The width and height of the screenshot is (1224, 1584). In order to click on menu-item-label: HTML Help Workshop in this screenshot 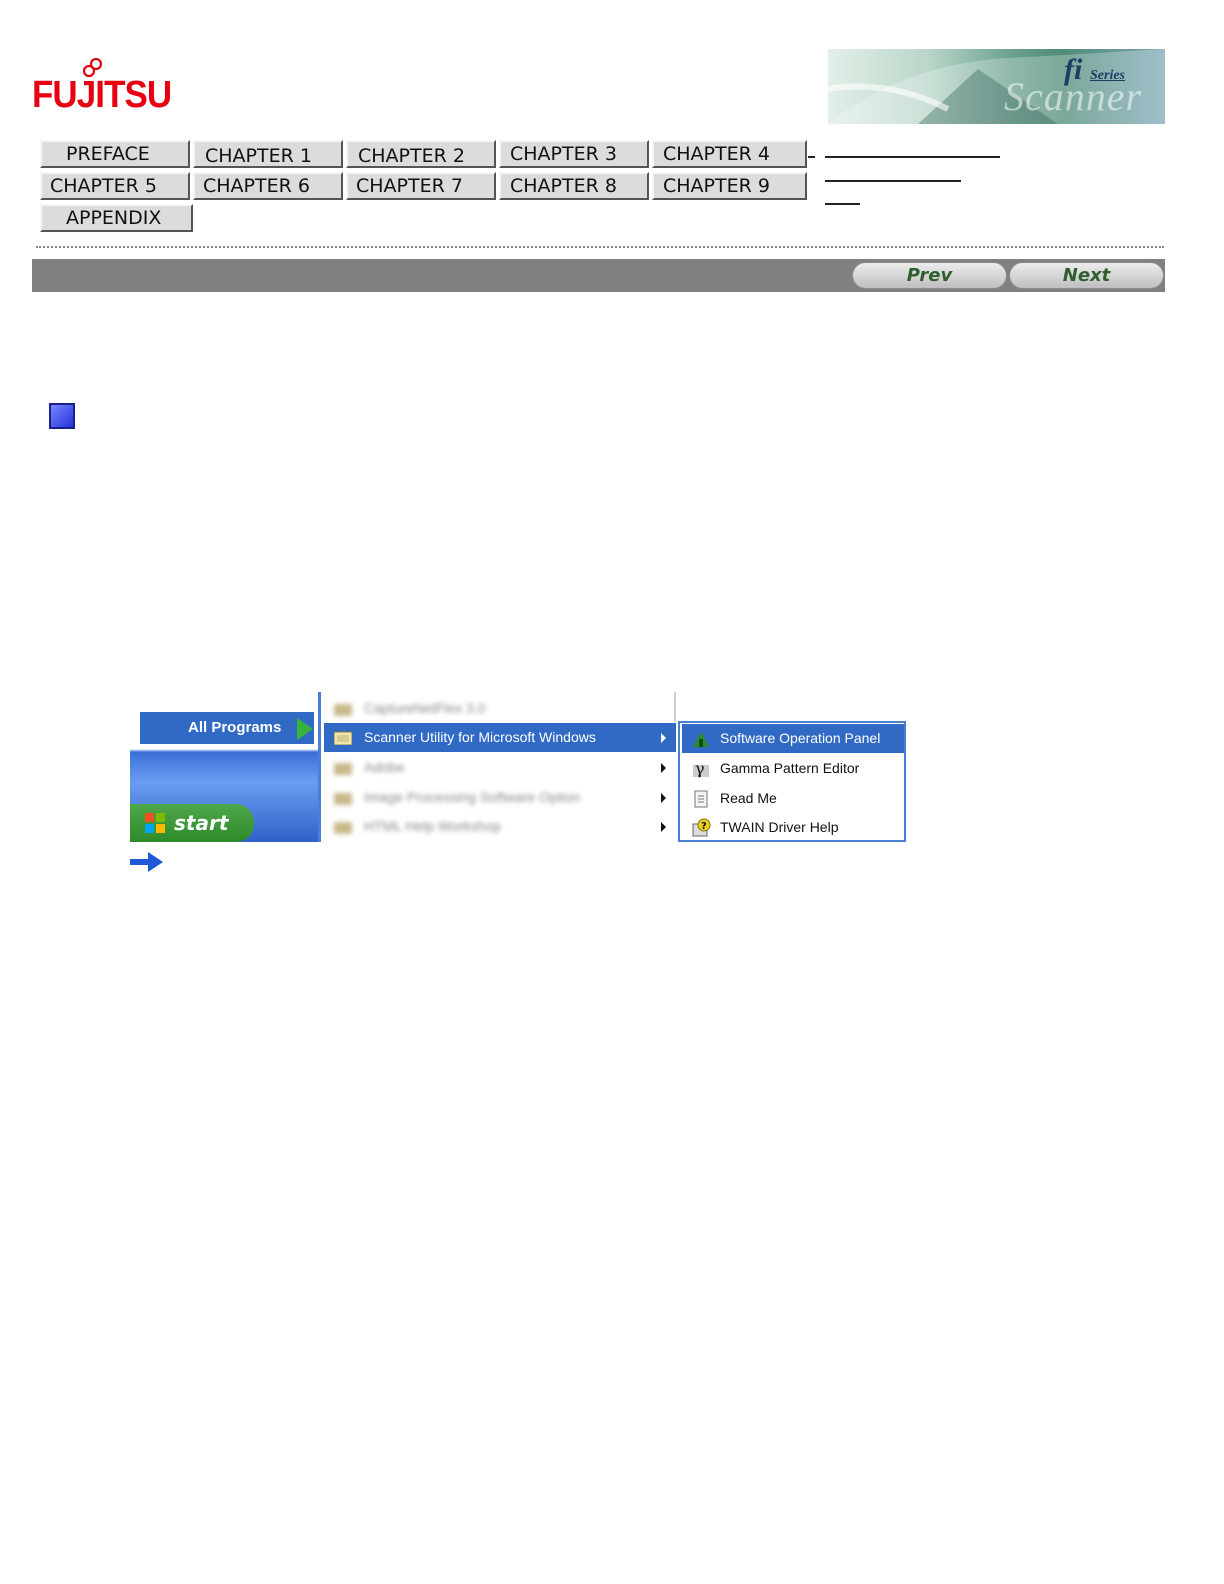, I will do `click(432, 826)`.